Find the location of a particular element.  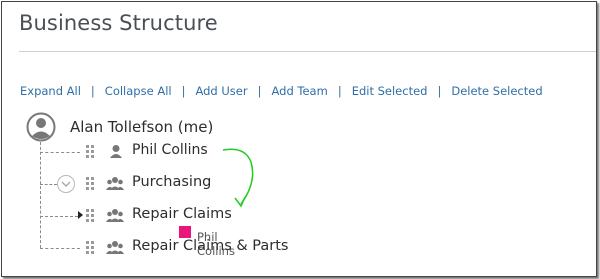

tree-item-label: Purchasing is located at coordinates (171, 182).